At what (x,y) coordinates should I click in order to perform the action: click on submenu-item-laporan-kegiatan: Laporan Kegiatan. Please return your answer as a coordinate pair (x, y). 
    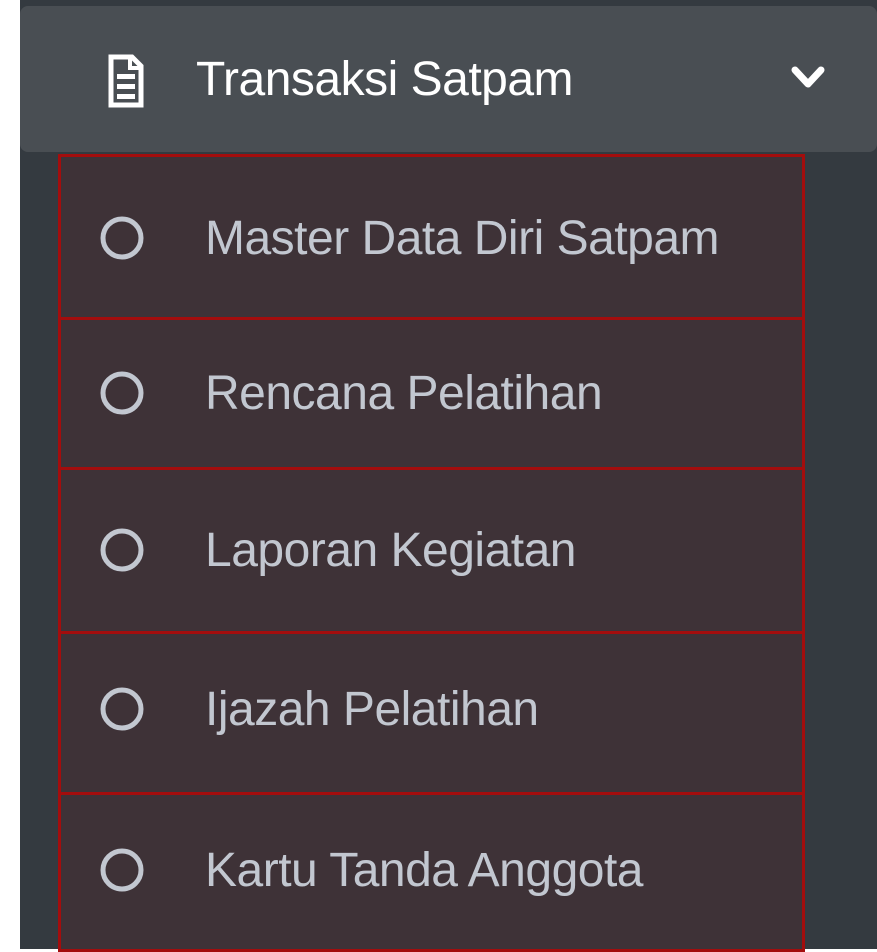
    Looking at the image, I should click on (431, 550).